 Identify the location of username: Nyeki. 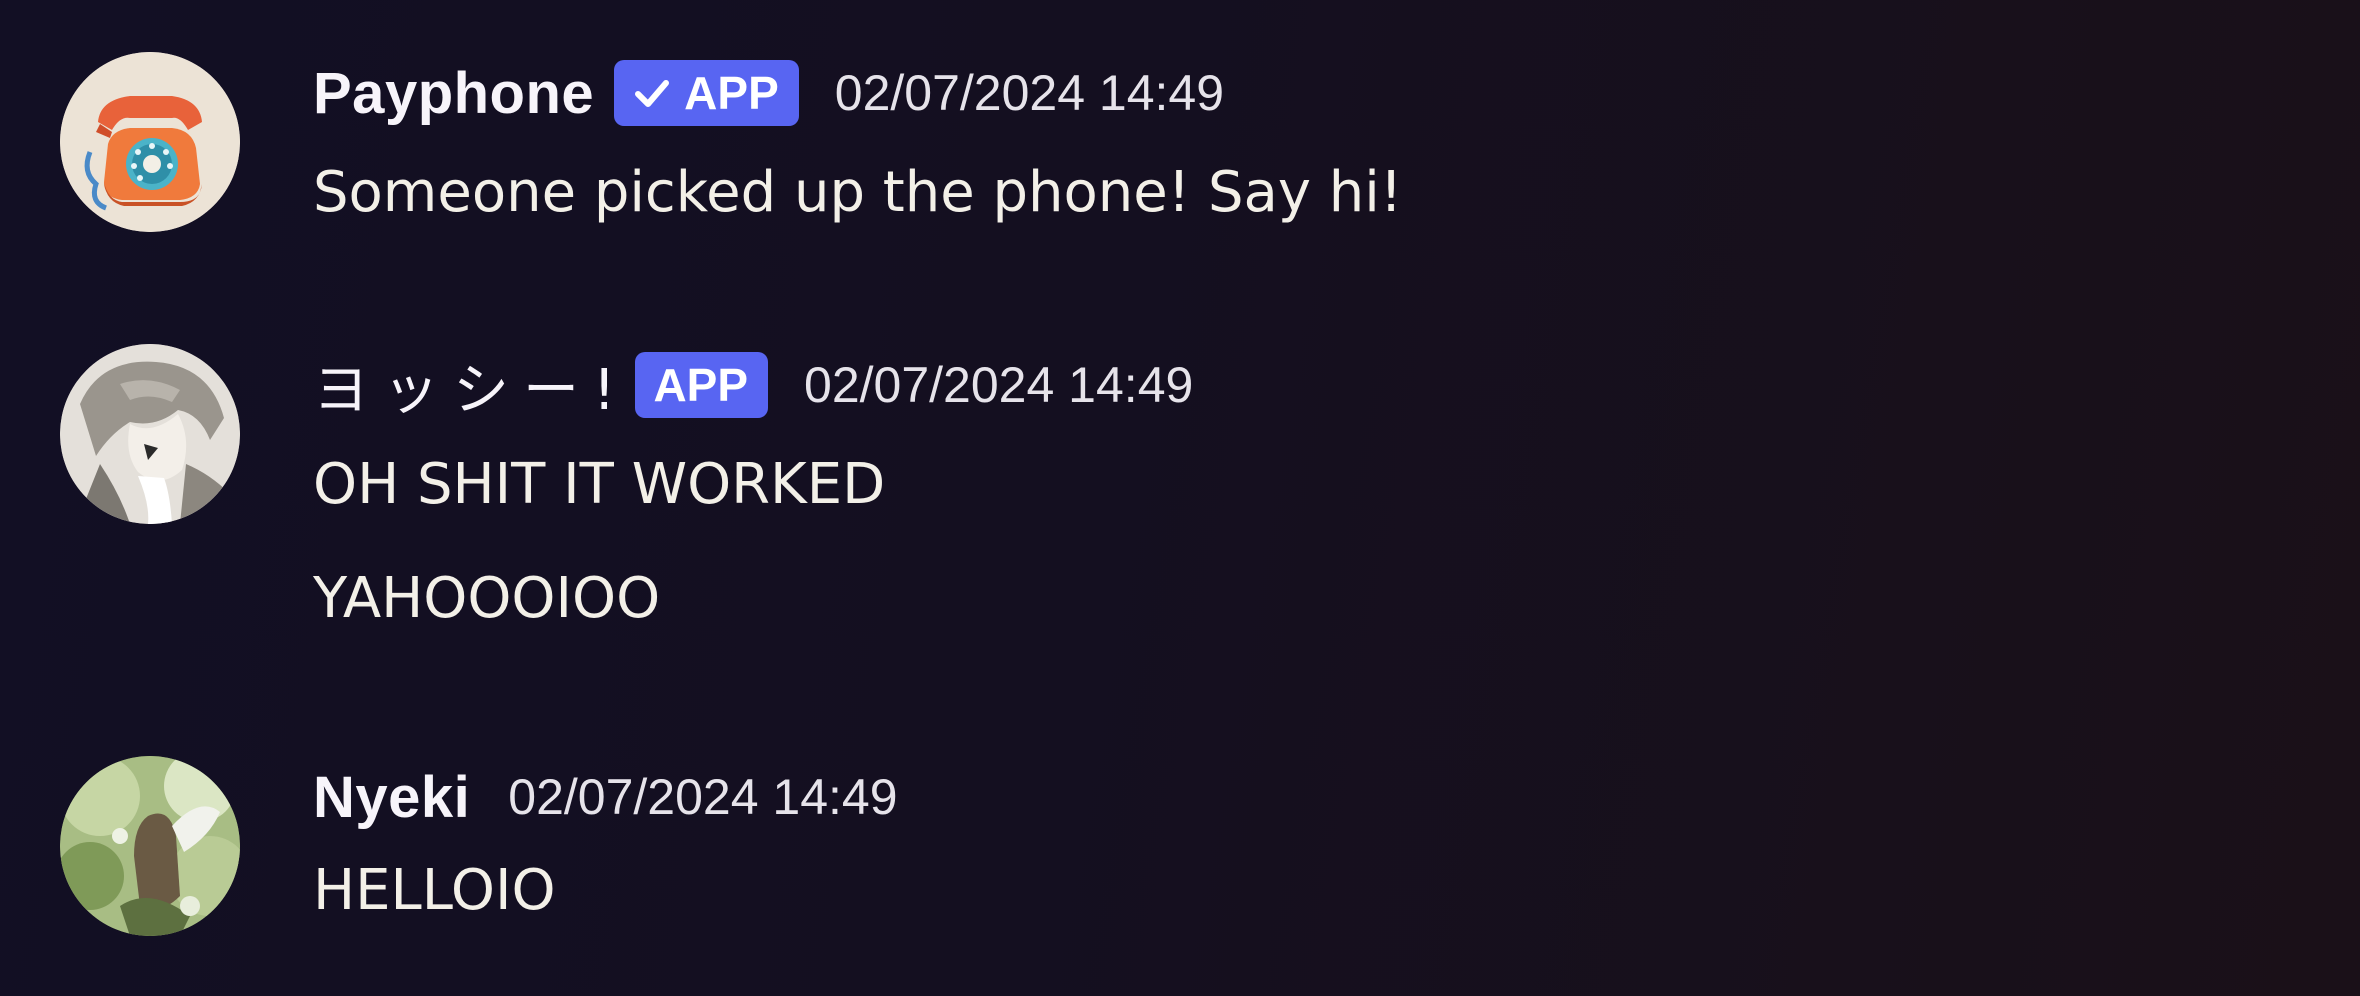
(391, 797).